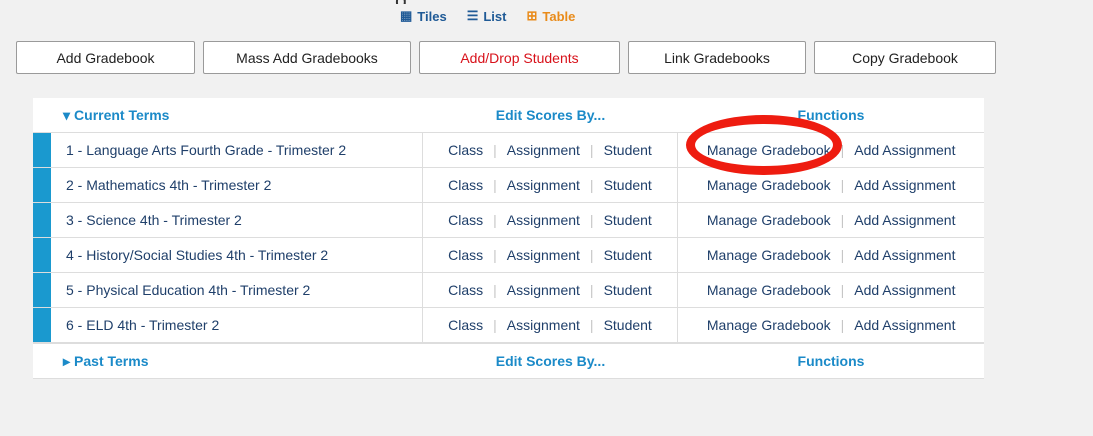 Image resolution: width=1093 pixels, height=436 pixels. I want to click on view-switcher: ▦ Tiles ☰ List ⊞ Table, so click(487, 16).